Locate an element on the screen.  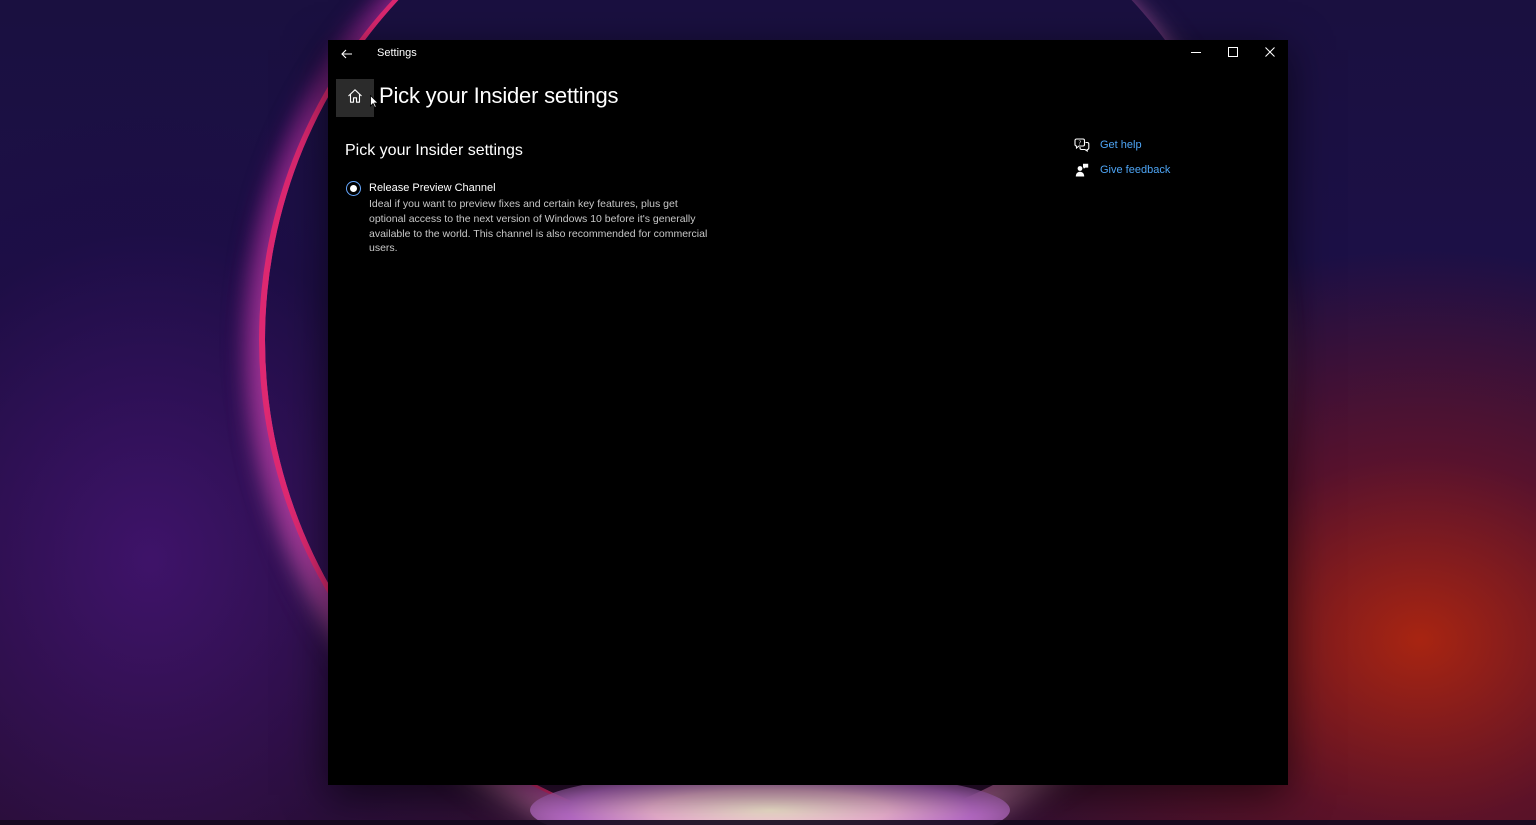
feedback-person-icon is located at coordinates (1082, 170).